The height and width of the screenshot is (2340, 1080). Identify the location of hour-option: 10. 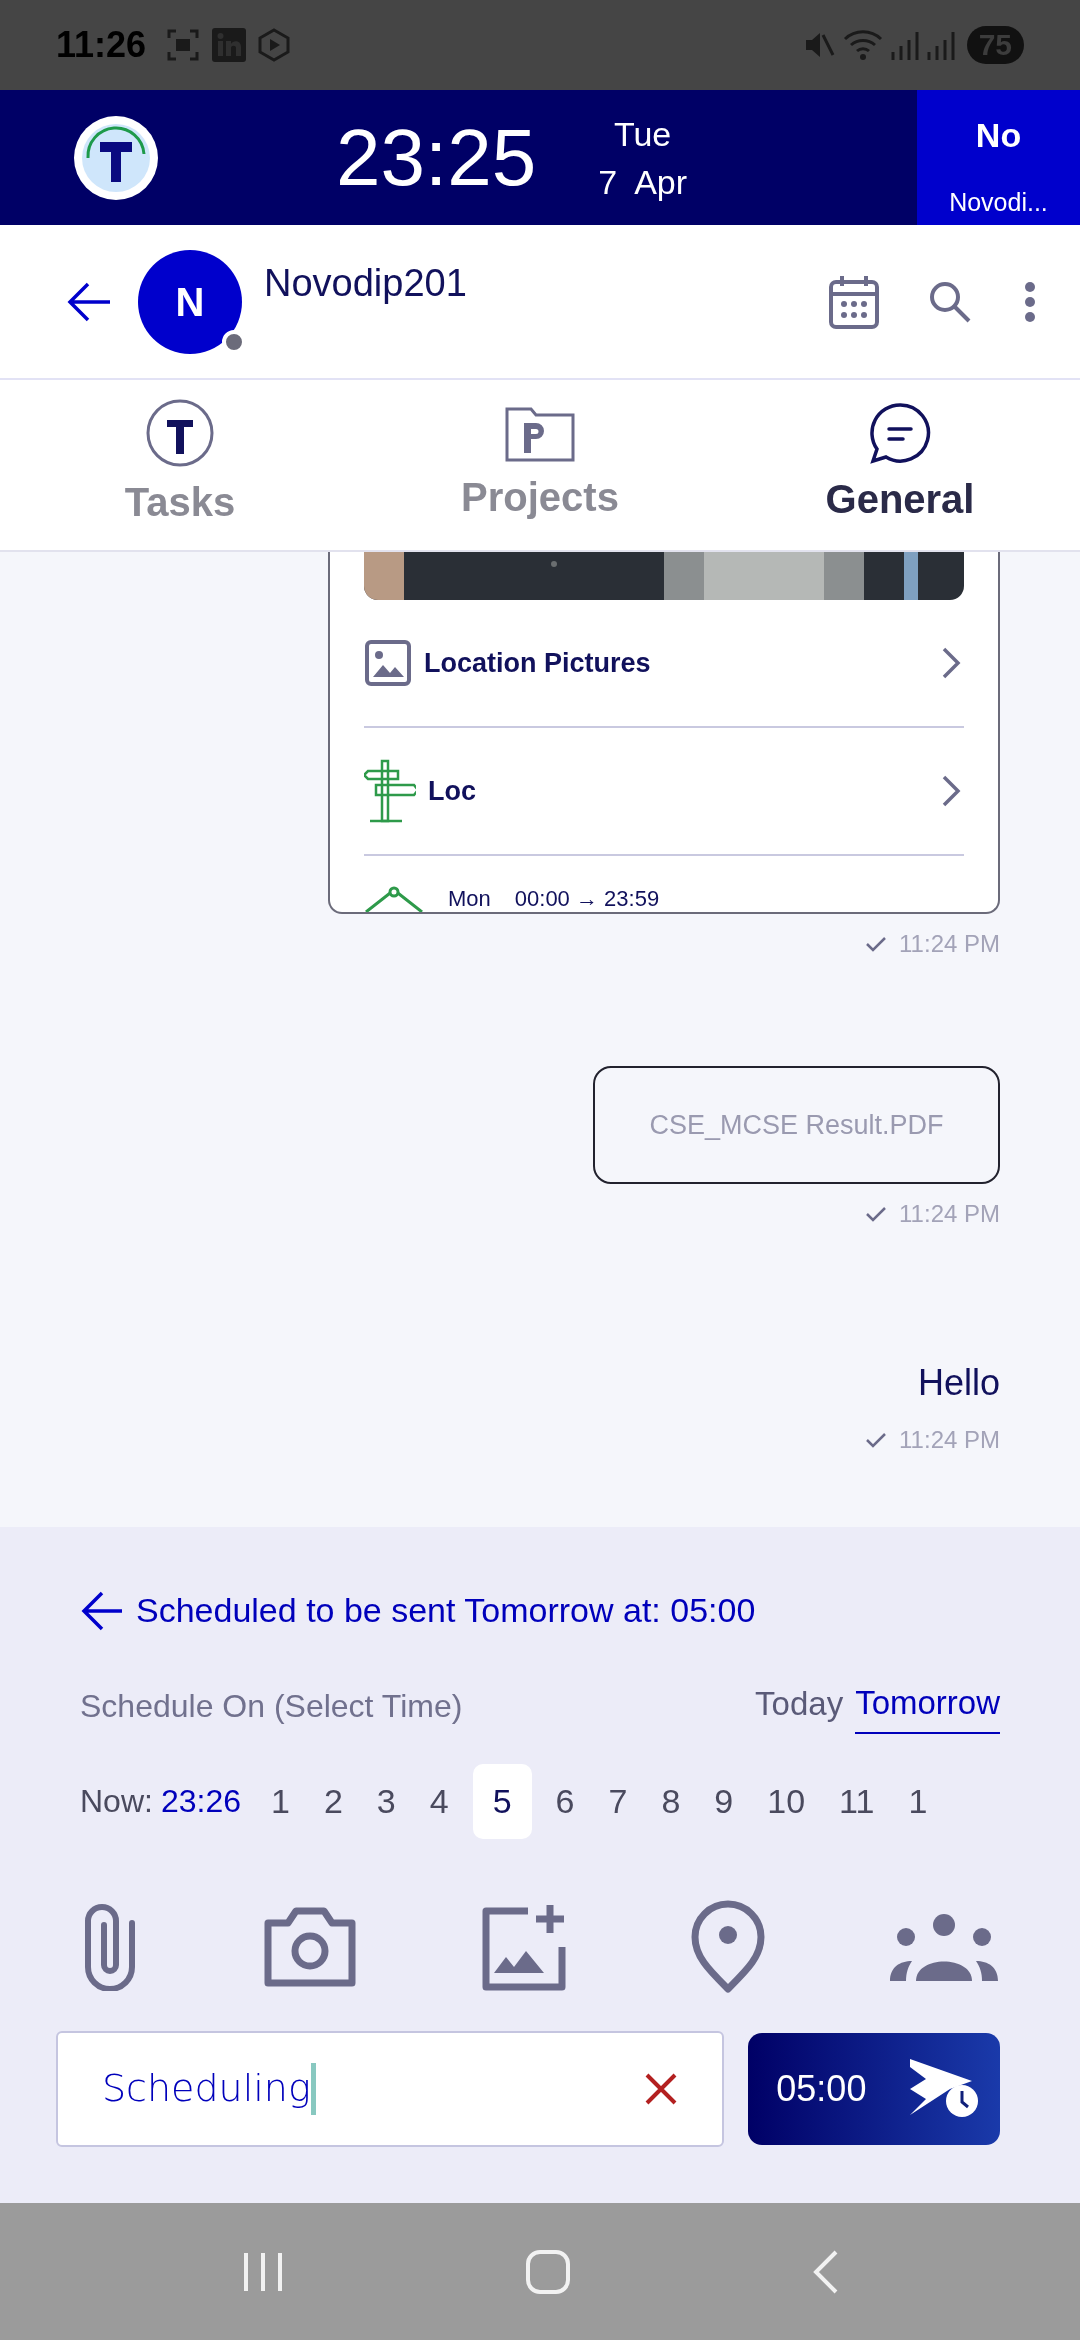
(786, 1801).